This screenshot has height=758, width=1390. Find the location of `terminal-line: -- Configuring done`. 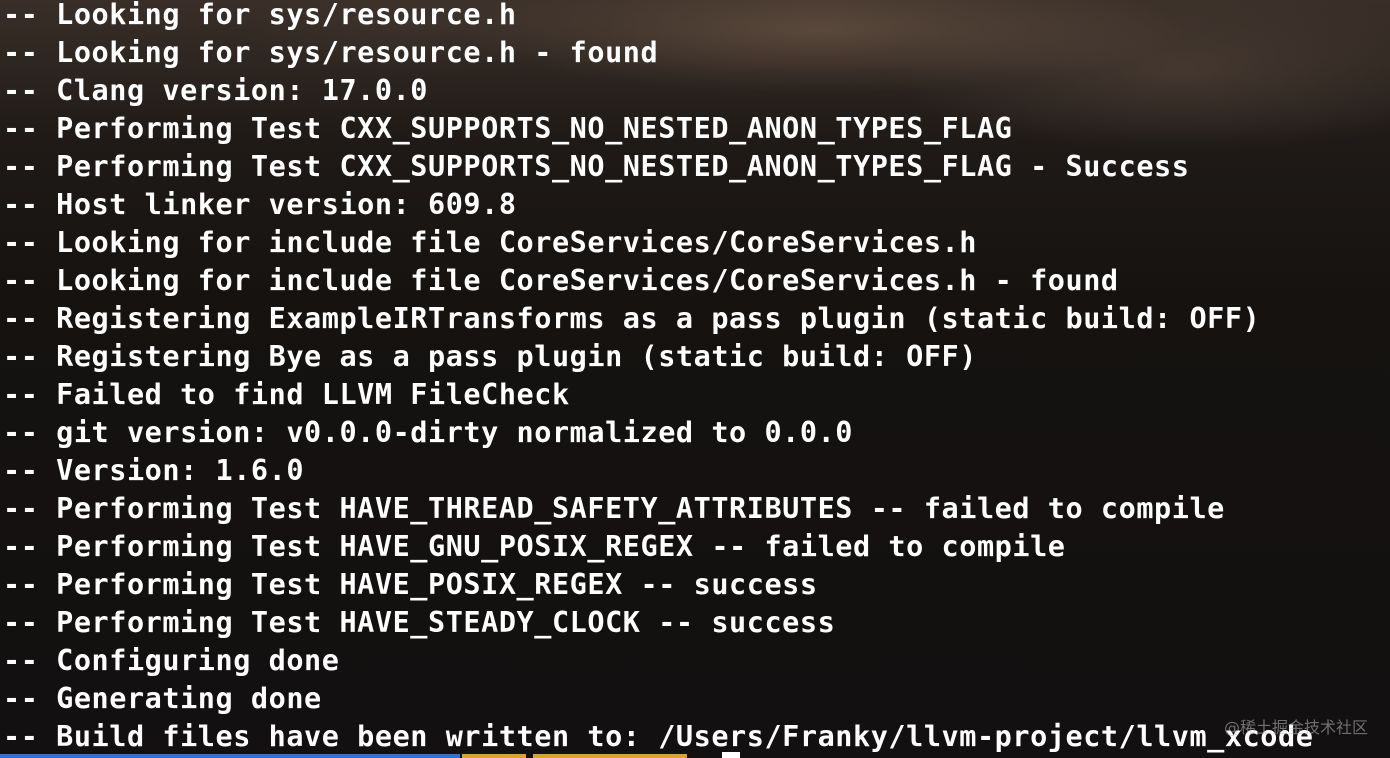

terminal-line: -- Configuring done is located at coordinates (171, 660).